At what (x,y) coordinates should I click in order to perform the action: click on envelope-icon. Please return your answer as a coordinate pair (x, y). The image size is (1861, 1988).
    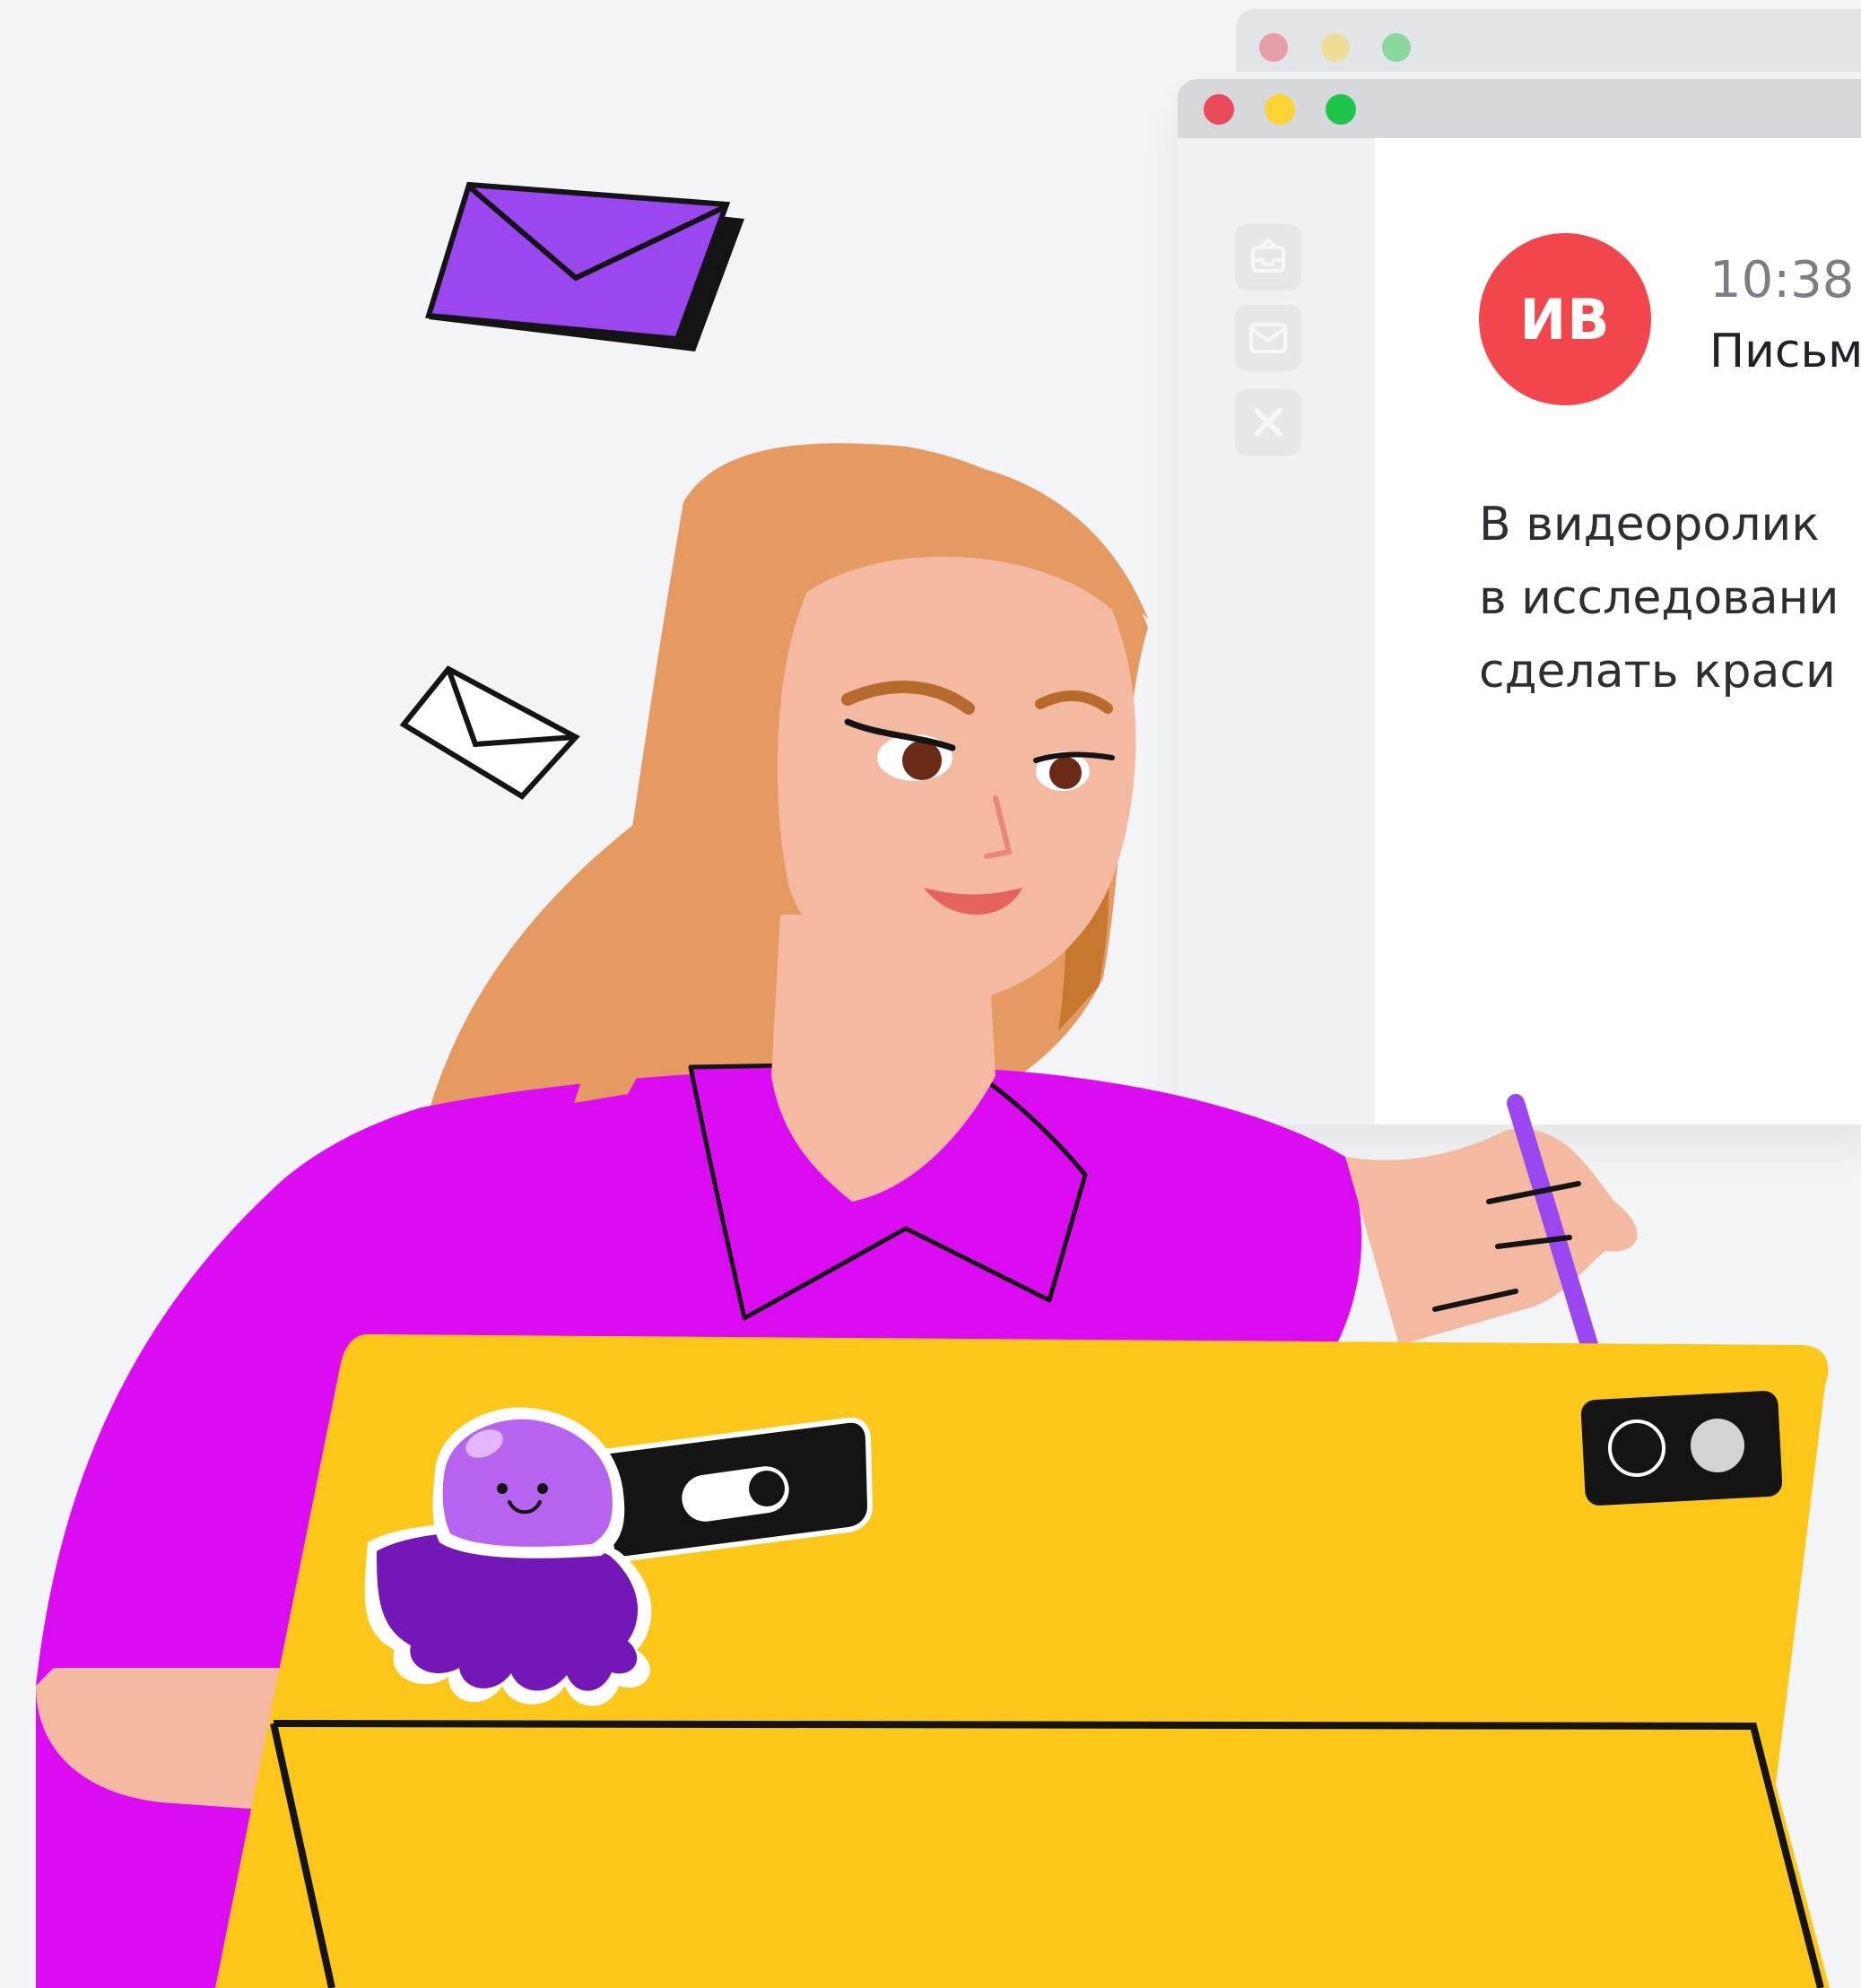
    Looking at the image, I should click on (584, 266).